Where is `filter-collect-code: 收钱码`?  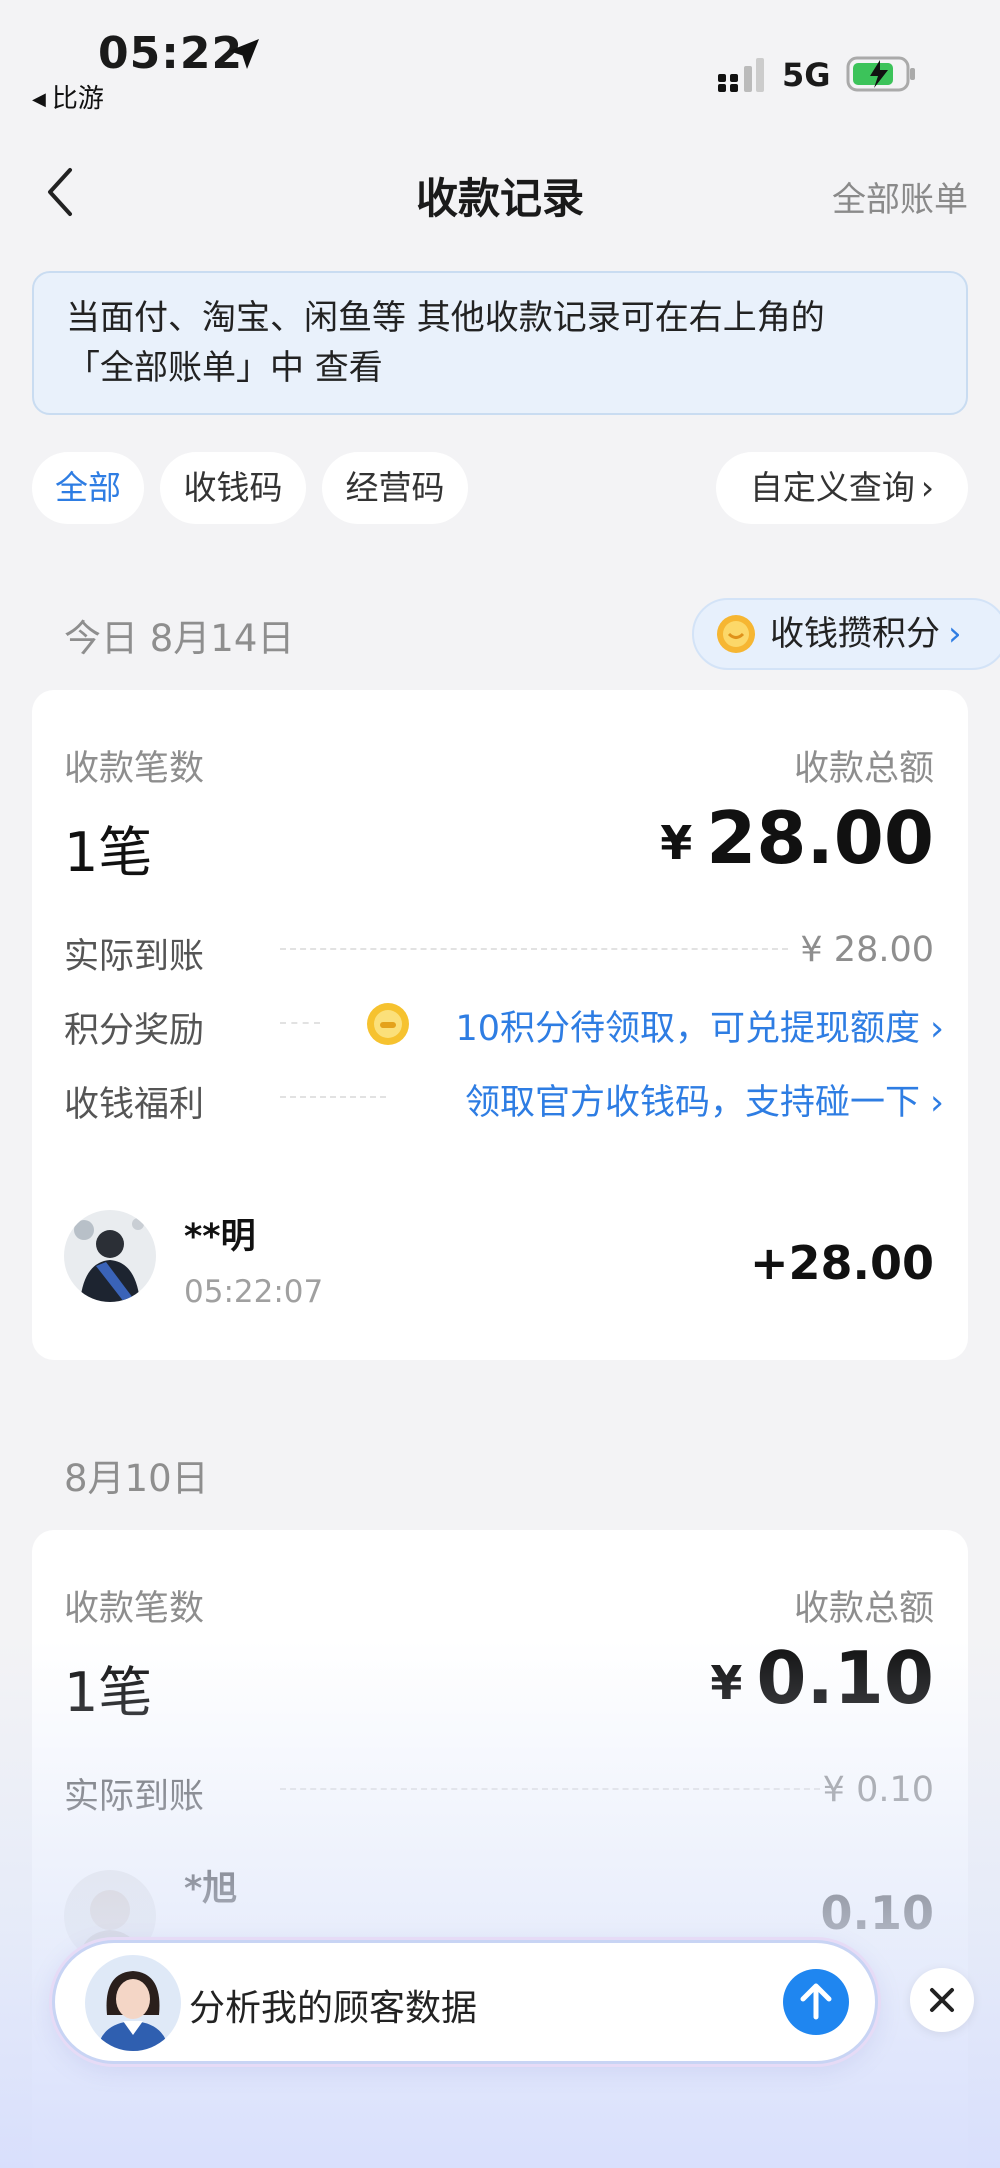 filter-collect-code: 收钱码 is located at coordinates (233, 488).